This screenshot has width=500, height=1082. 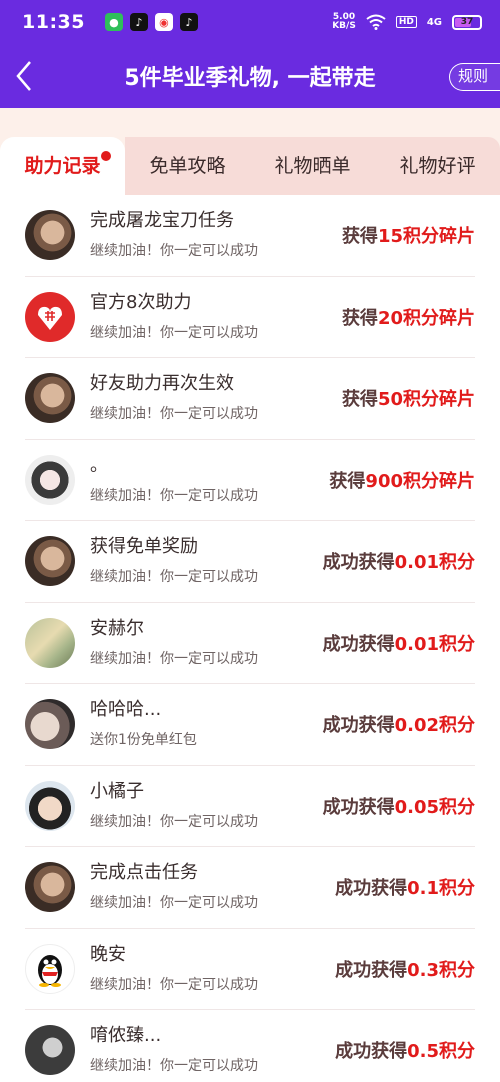 I want to click on reward-text: 成功获得0.02积分, so click(x=399, y=724).